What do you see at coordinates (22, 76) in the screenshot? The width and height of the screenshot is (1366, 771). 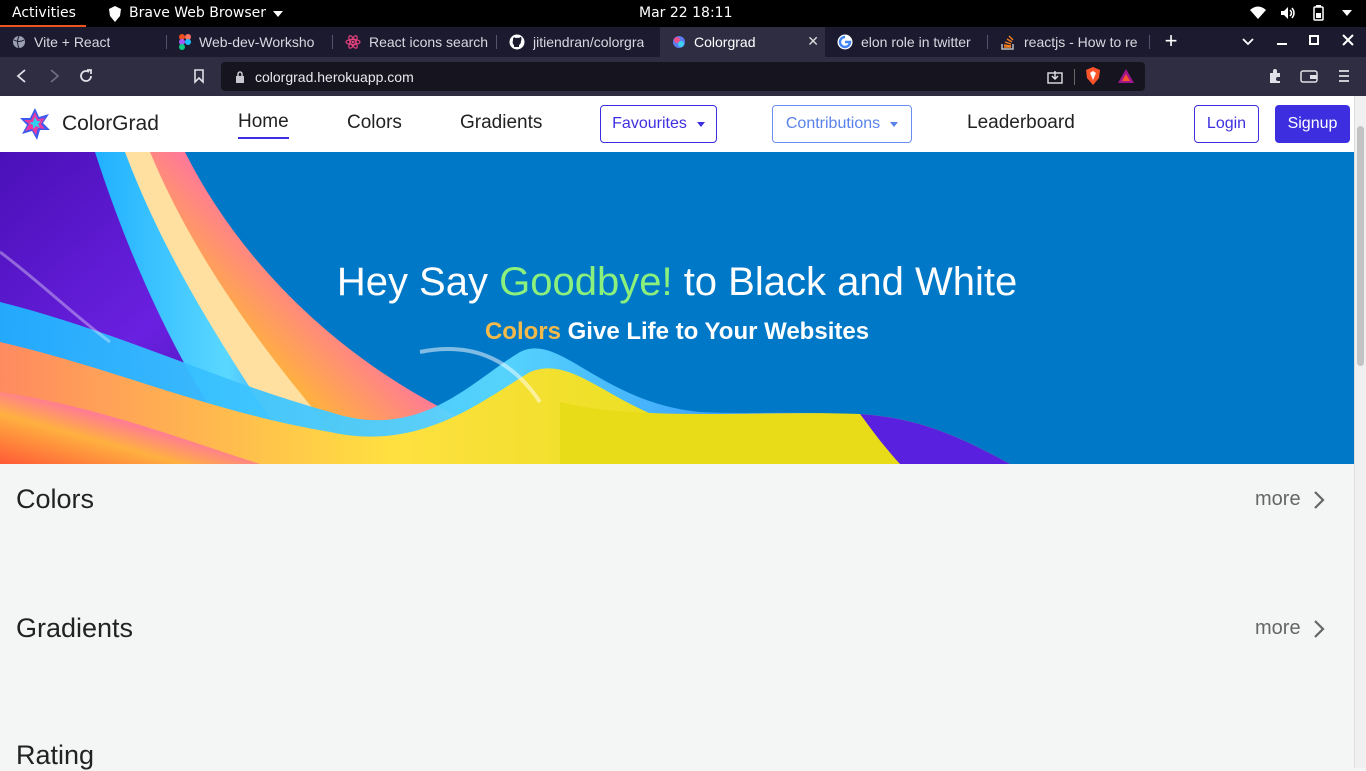 I see `back-icon` at bounding box center [22, 76].